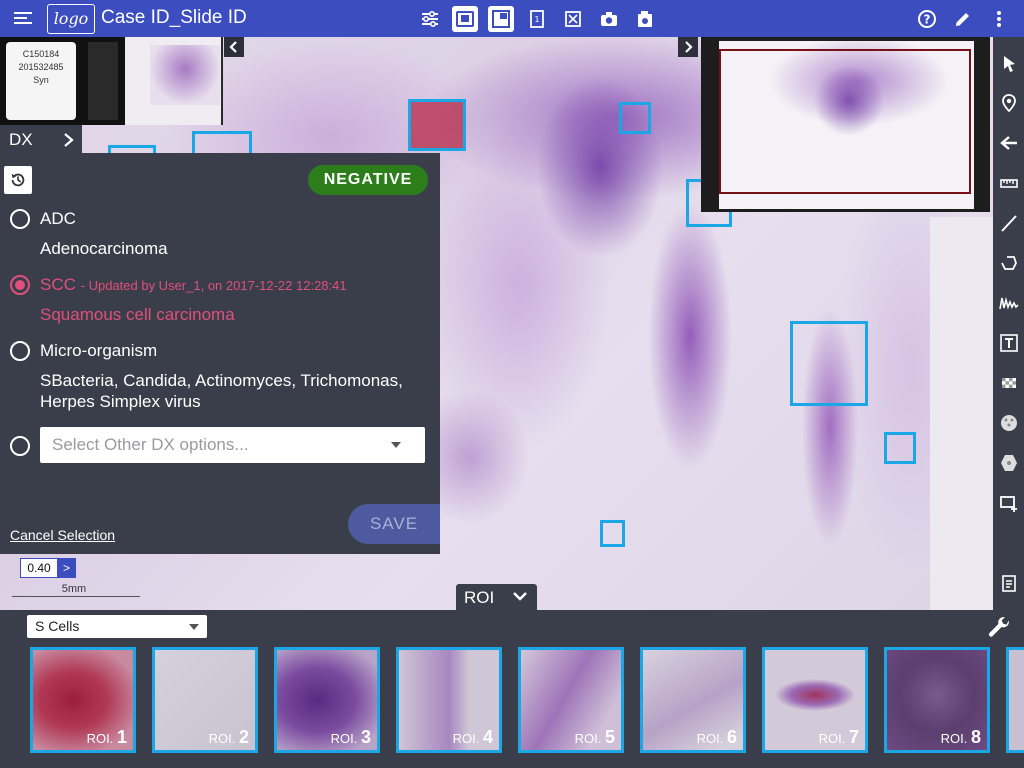 This screenshot has height=768, width=1024. I want to click on roi-thumbnail: ROI. 6, so click(693, 700).